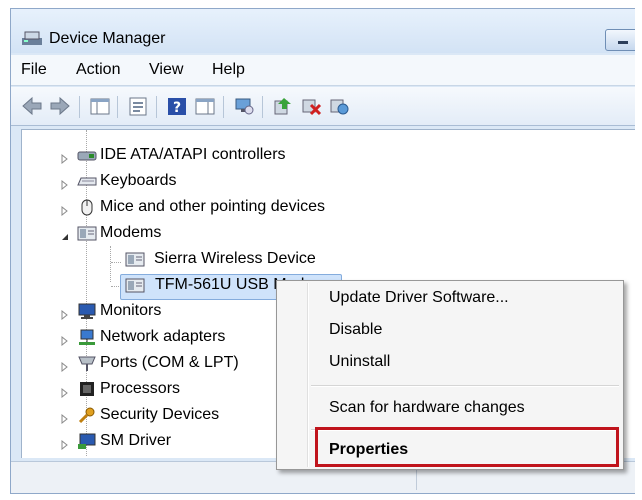 This screenshot has width=642, height=500. I want to click on menu-scan-for-hardware-changes: Scan for hardware changes, so click(427, 408).